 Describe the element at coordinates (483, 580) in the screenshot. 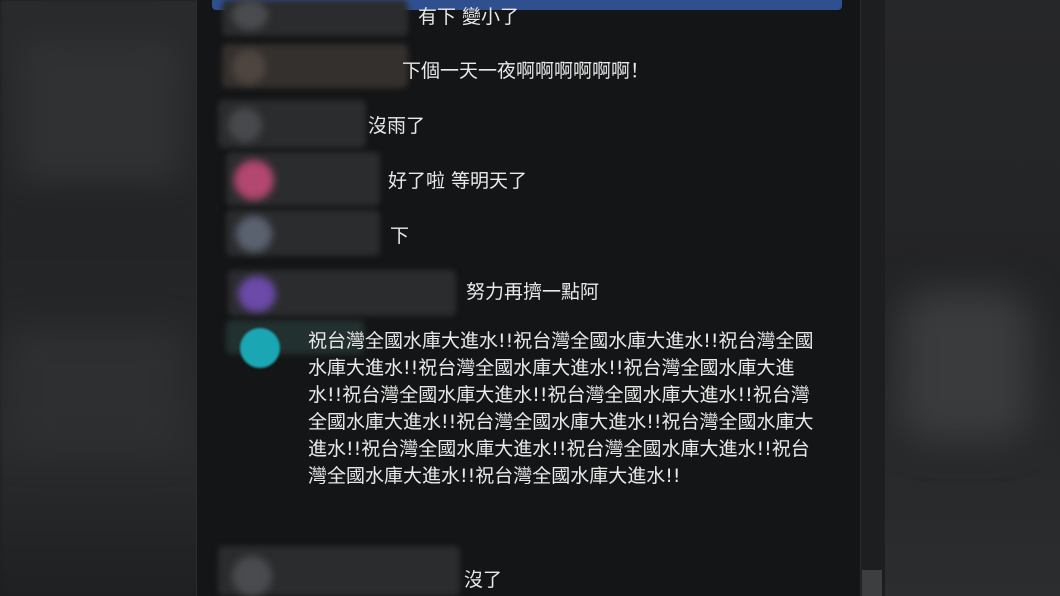

I see `chat-message: 沒了` at that location.